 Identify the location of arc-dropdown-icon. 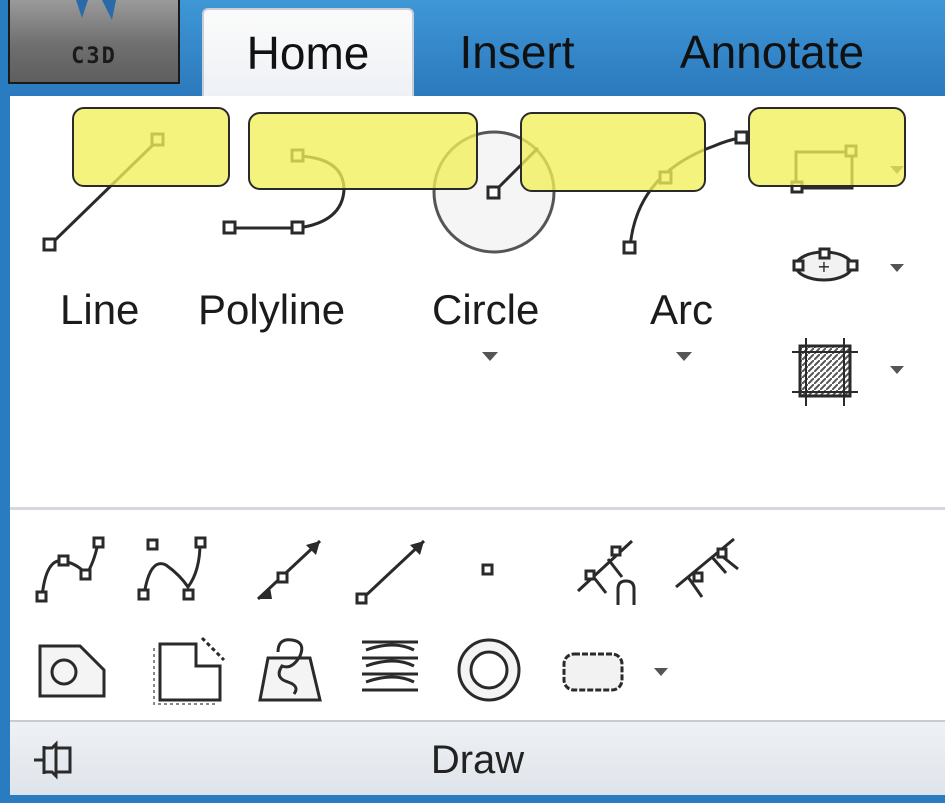
(685, 358).